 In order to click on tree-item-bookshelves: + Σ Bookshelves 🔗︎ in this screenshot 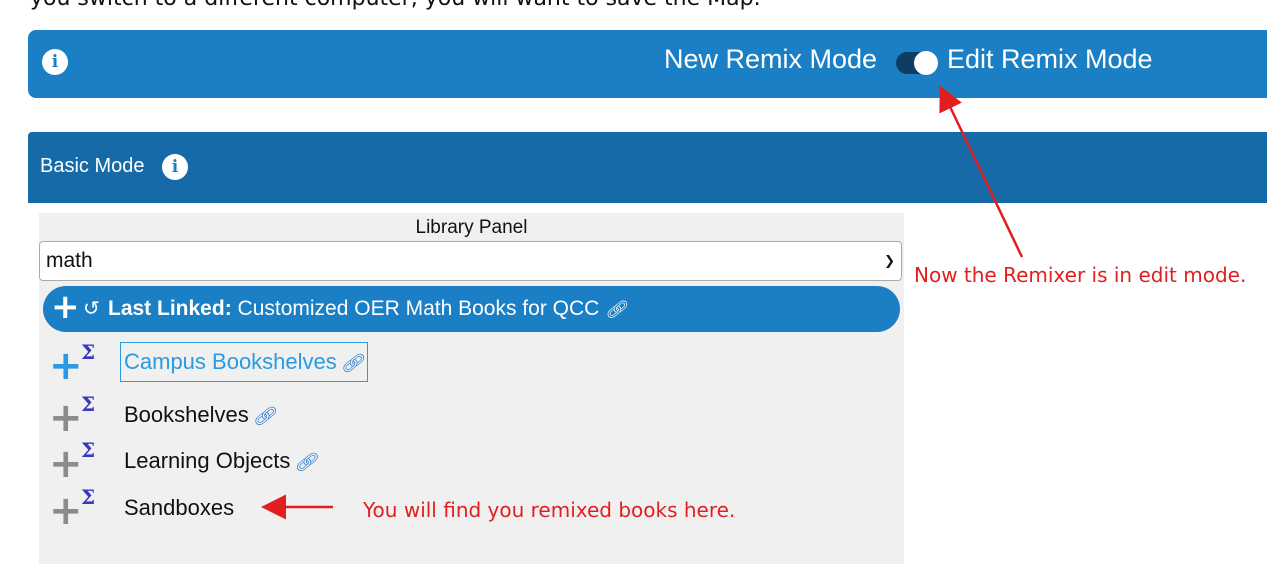, I will do `click(471, 416)`.